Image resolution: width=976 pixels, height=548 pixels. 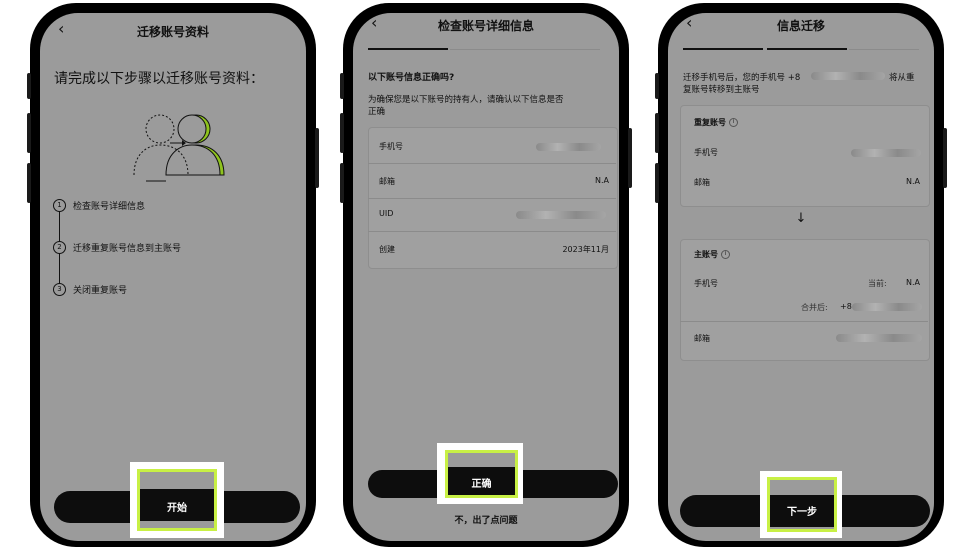 I want to click on current-value: N.A, so click(x=913, y=282).